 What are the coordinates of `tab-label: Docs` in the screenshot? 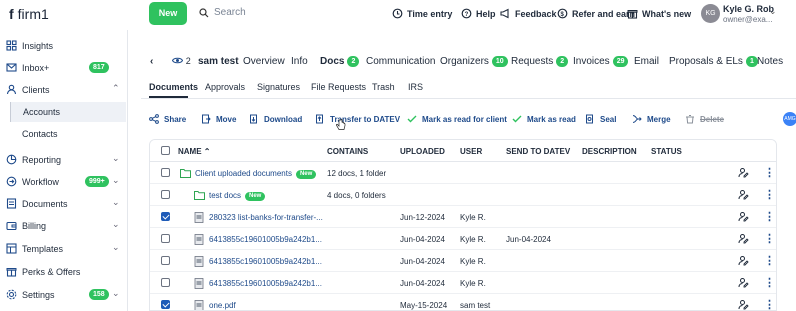 It's located at (332, 61).